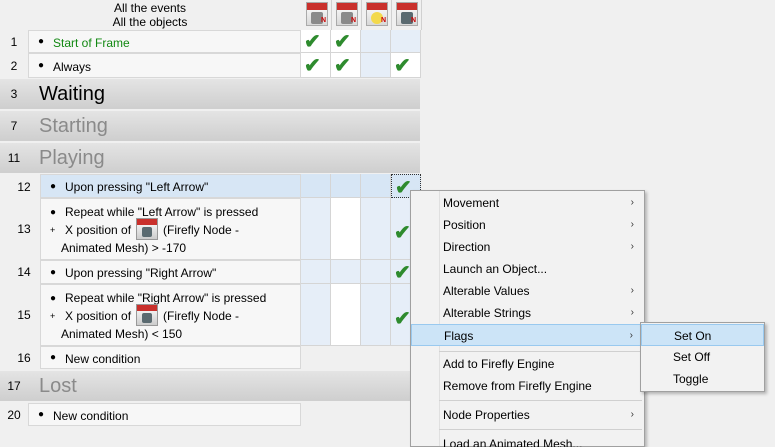 Image resolution: width=775 pixels, height=447 pixels. I want to click on group-waiting: 3 Waiting, so click(210, 94).